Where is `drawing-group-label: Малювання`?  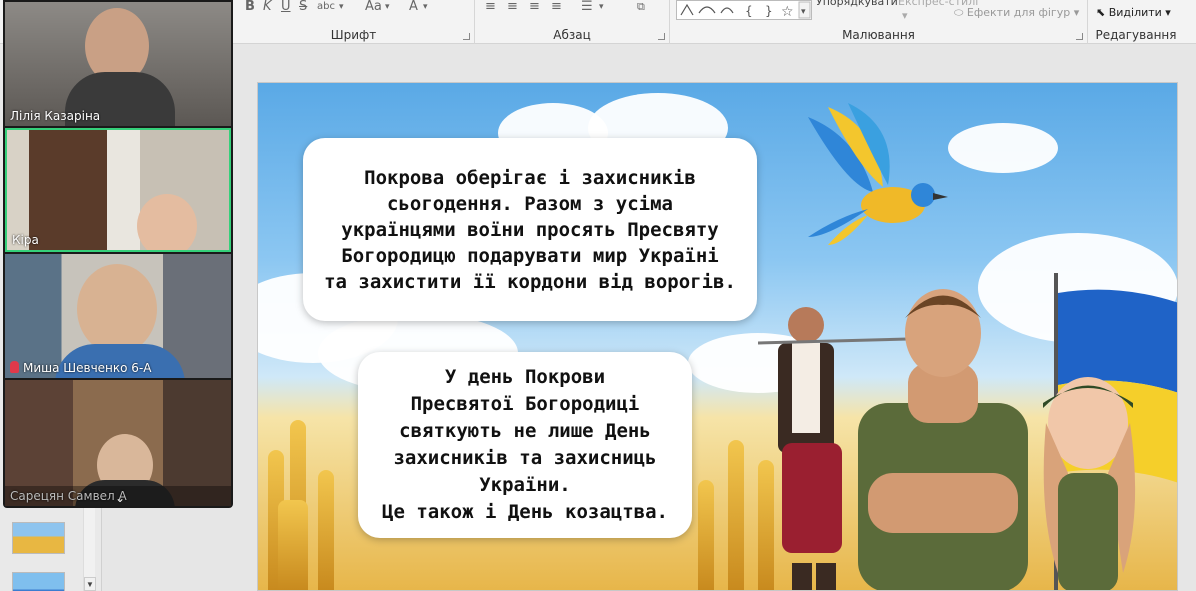
drawing-group-label: Малювання is located at coordinates (878, 35).